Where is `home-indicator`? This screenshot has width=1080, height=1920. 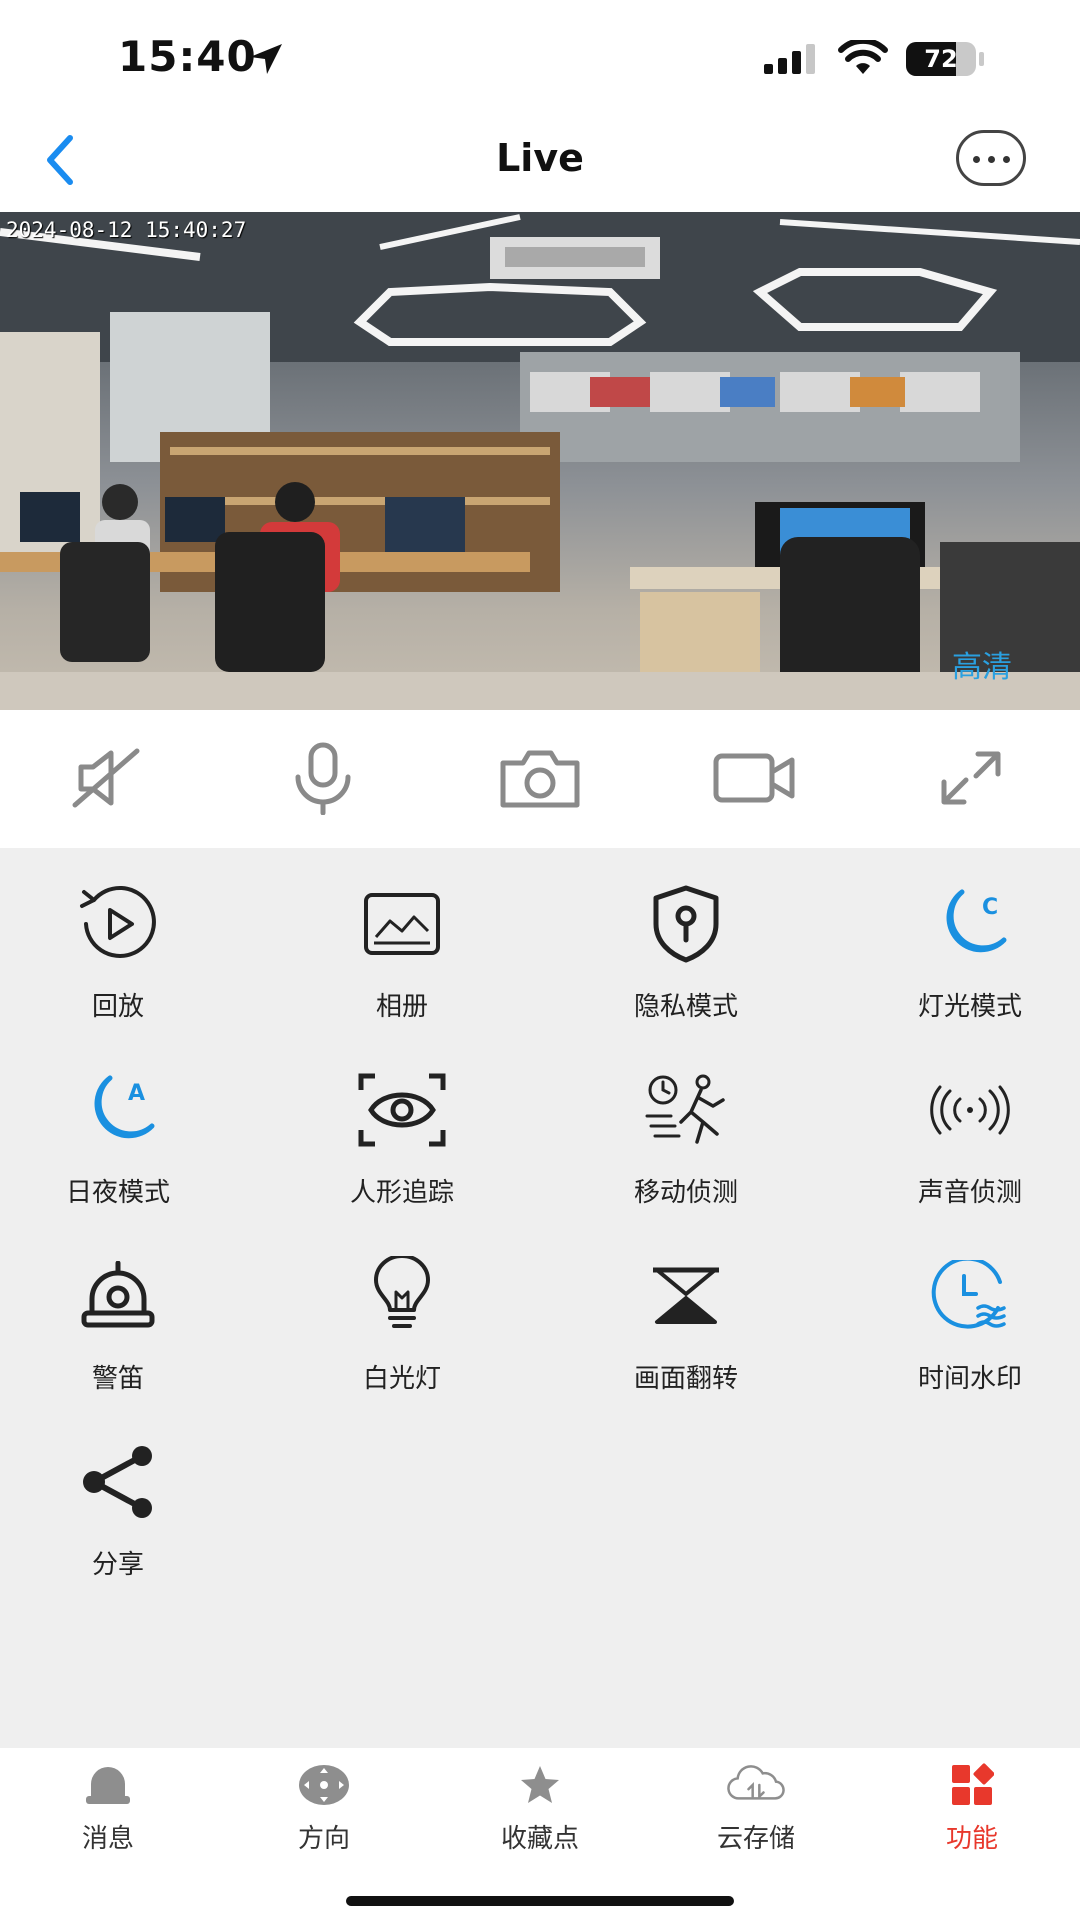
home-indicator is located at coordinates (540, 1901).